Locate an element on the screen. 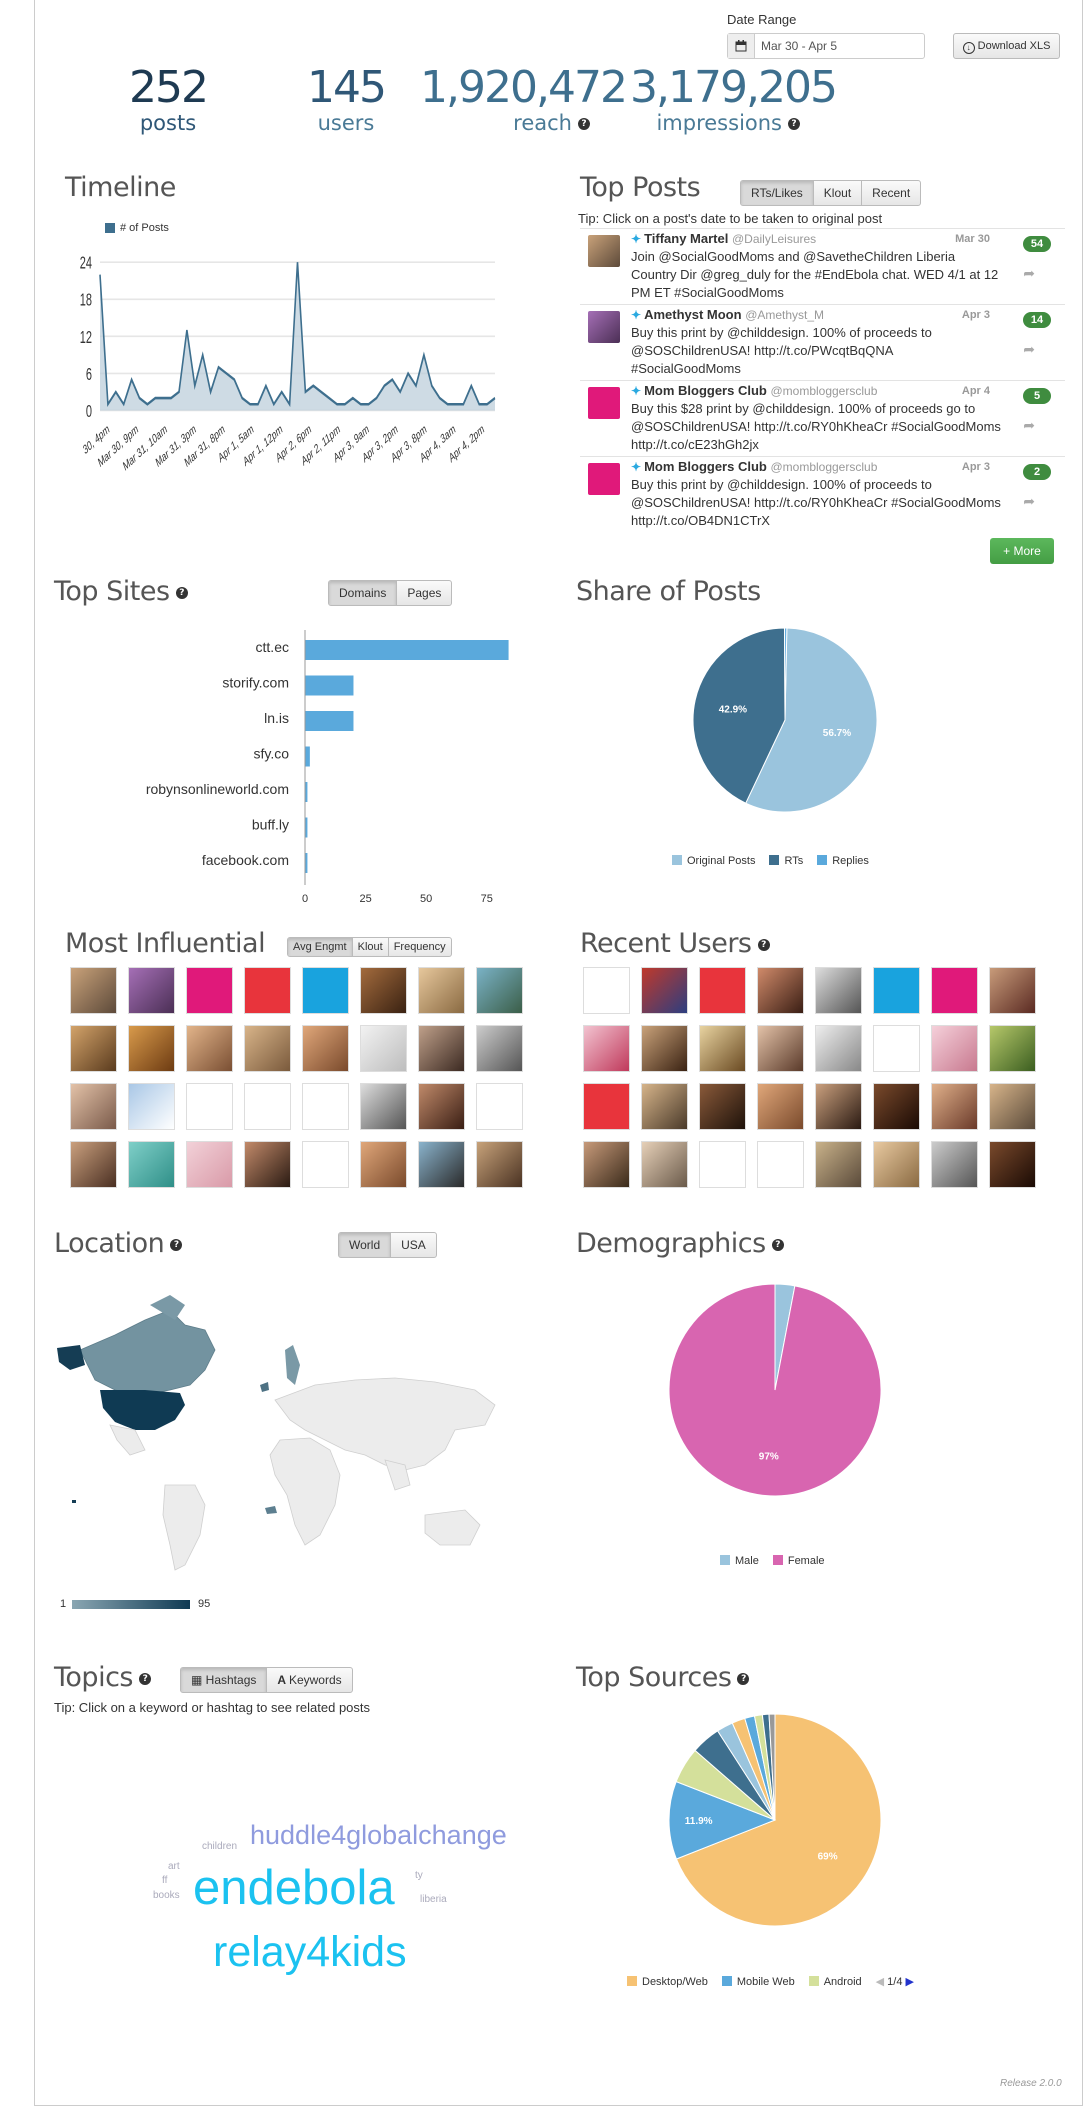 Image resolution: width=1091 pixels, height=2112 pixels. legend-item: Male is located at coordinates (739, 1561).